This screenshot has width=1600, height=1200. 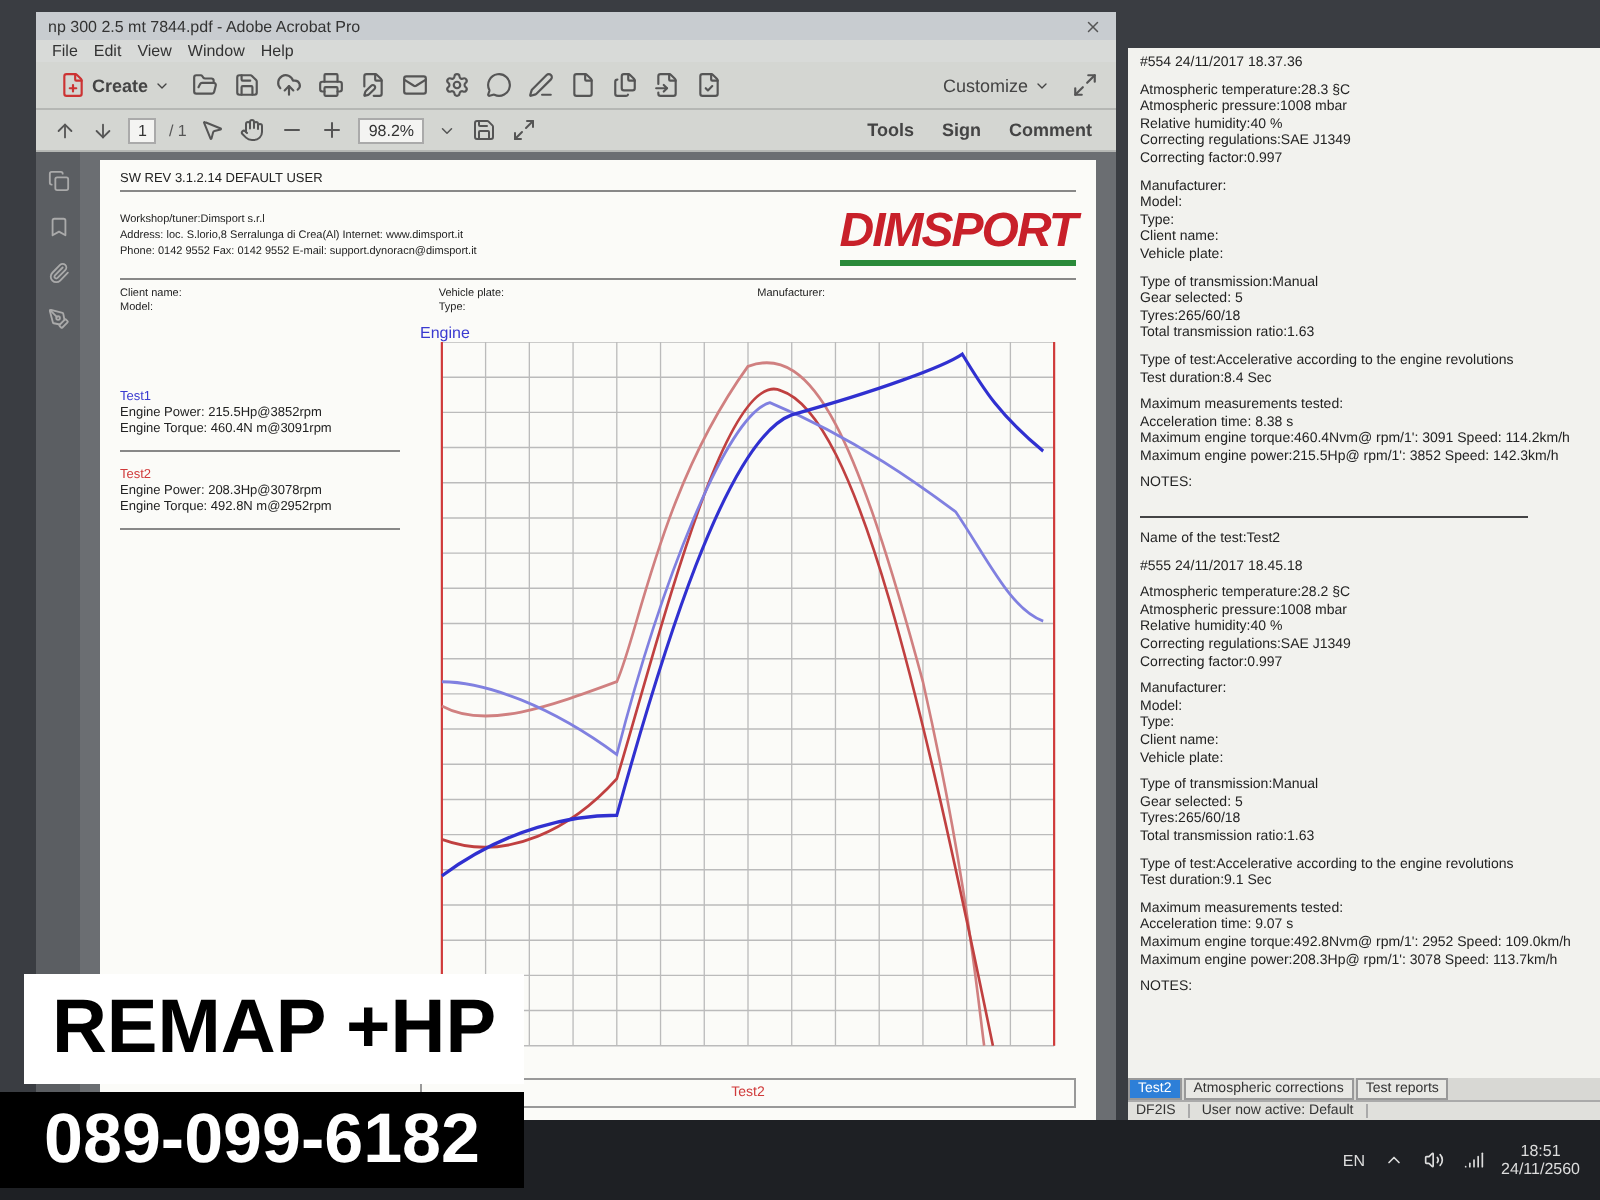 I want to click on document-edit-icon, so click(x=373, y=85).